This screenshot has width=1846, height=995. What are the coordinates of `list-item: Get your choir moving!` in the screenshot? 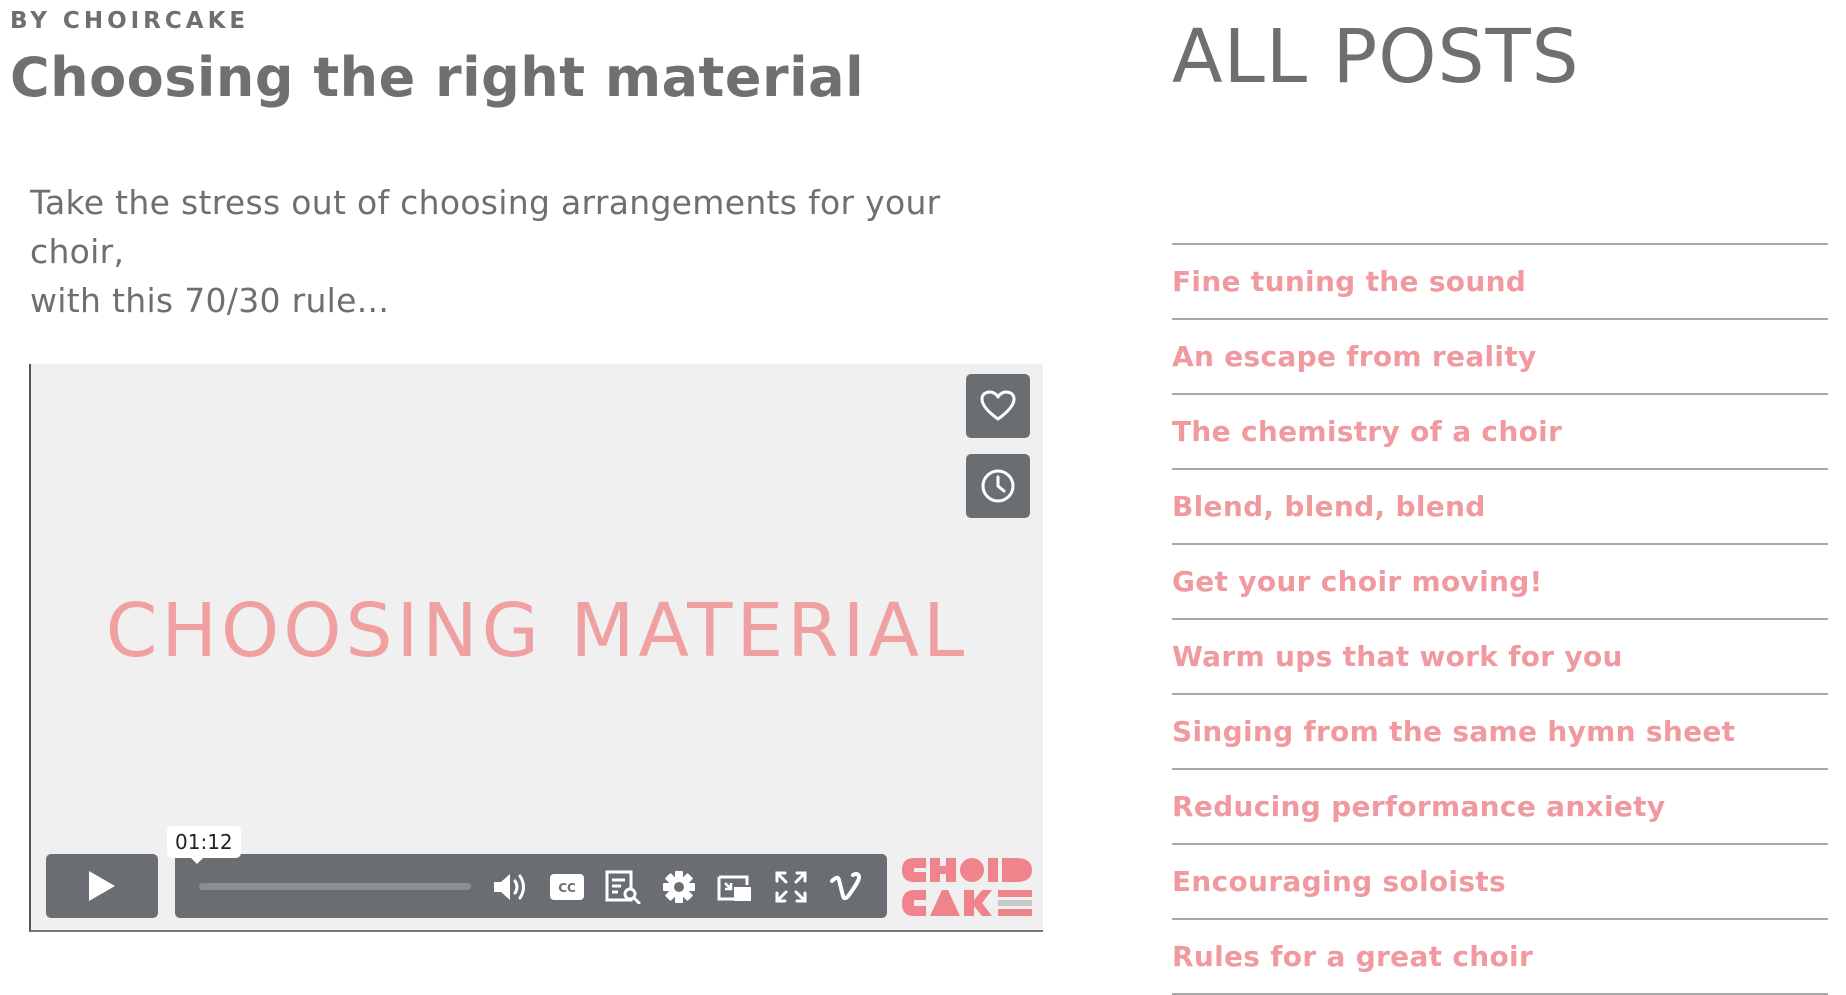 It's located at (1500, 582).